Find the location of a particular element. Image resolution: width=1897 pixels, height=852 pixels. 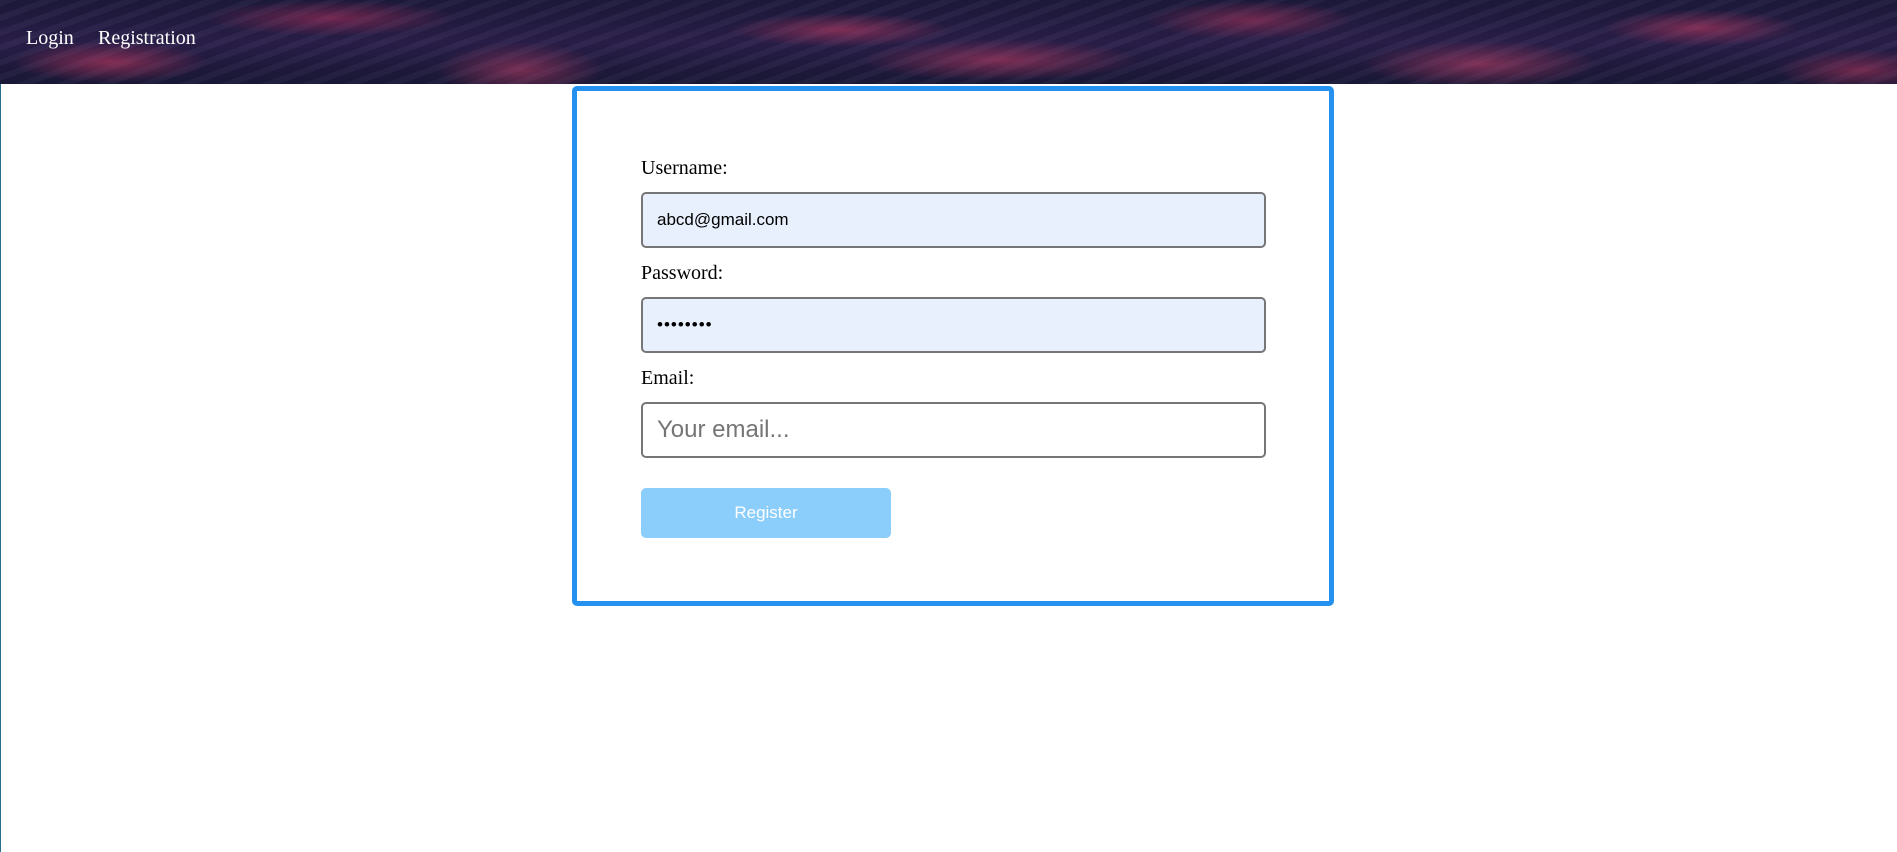

nav-login-link: Login is located at coordinates (50, 38).